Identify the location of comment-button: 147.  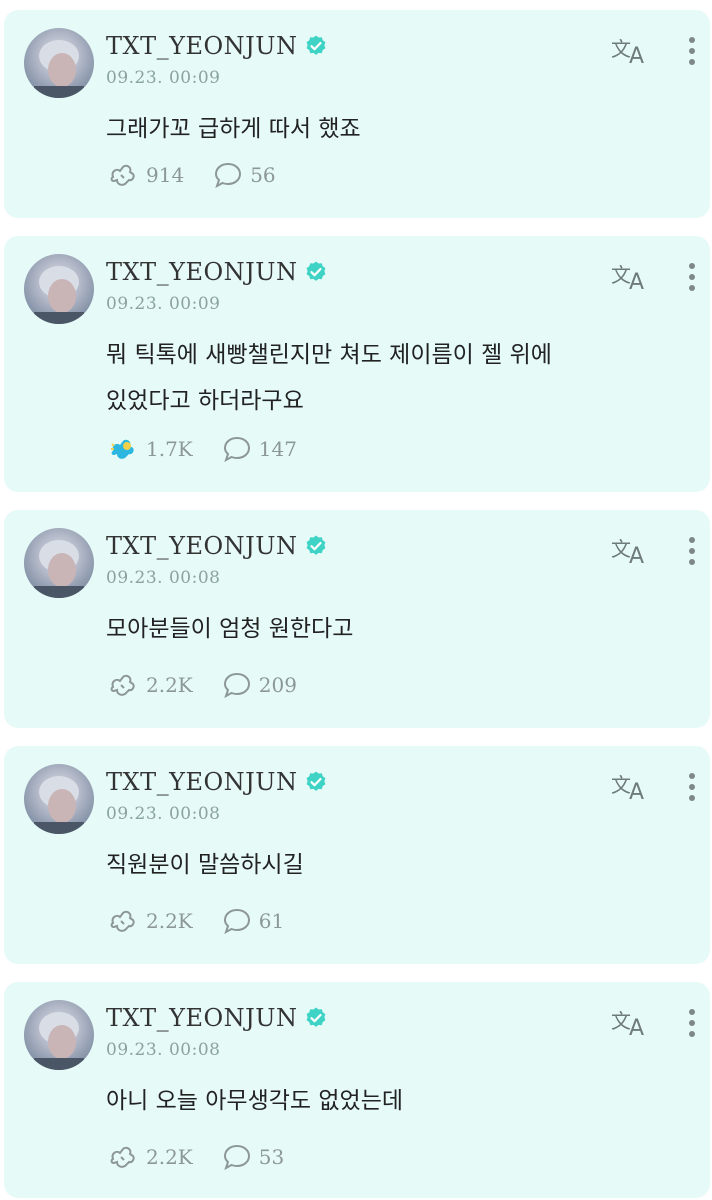
(260, 449).